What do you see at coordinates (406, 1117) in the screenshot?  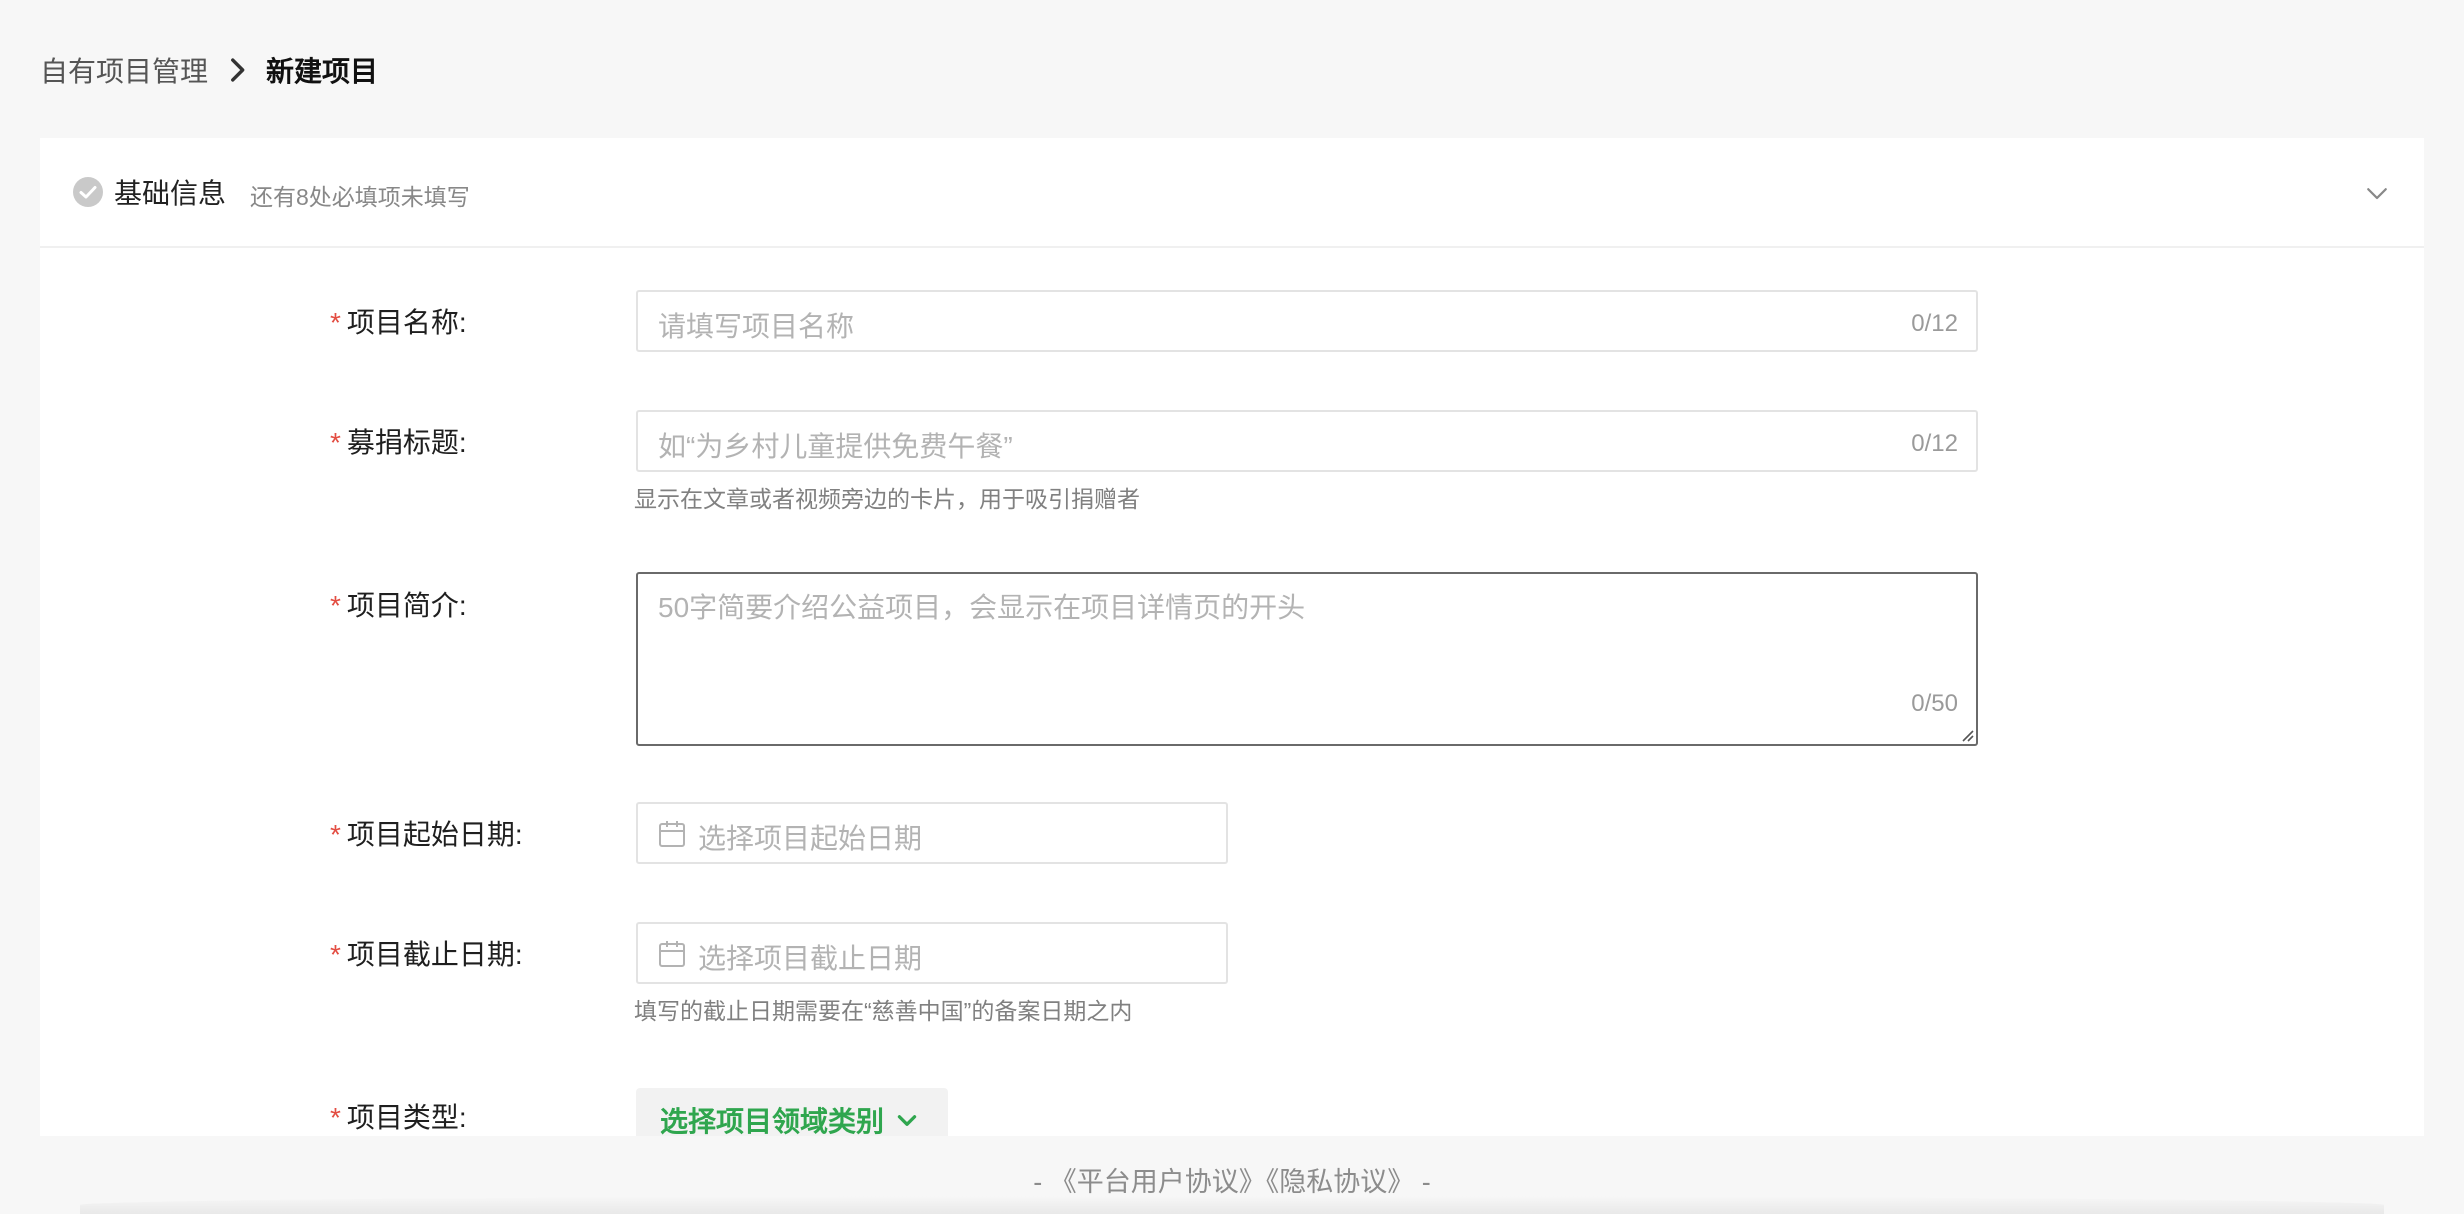 I see `project-type-label-text: 项目类型:` at bounding box center [406, 1117].